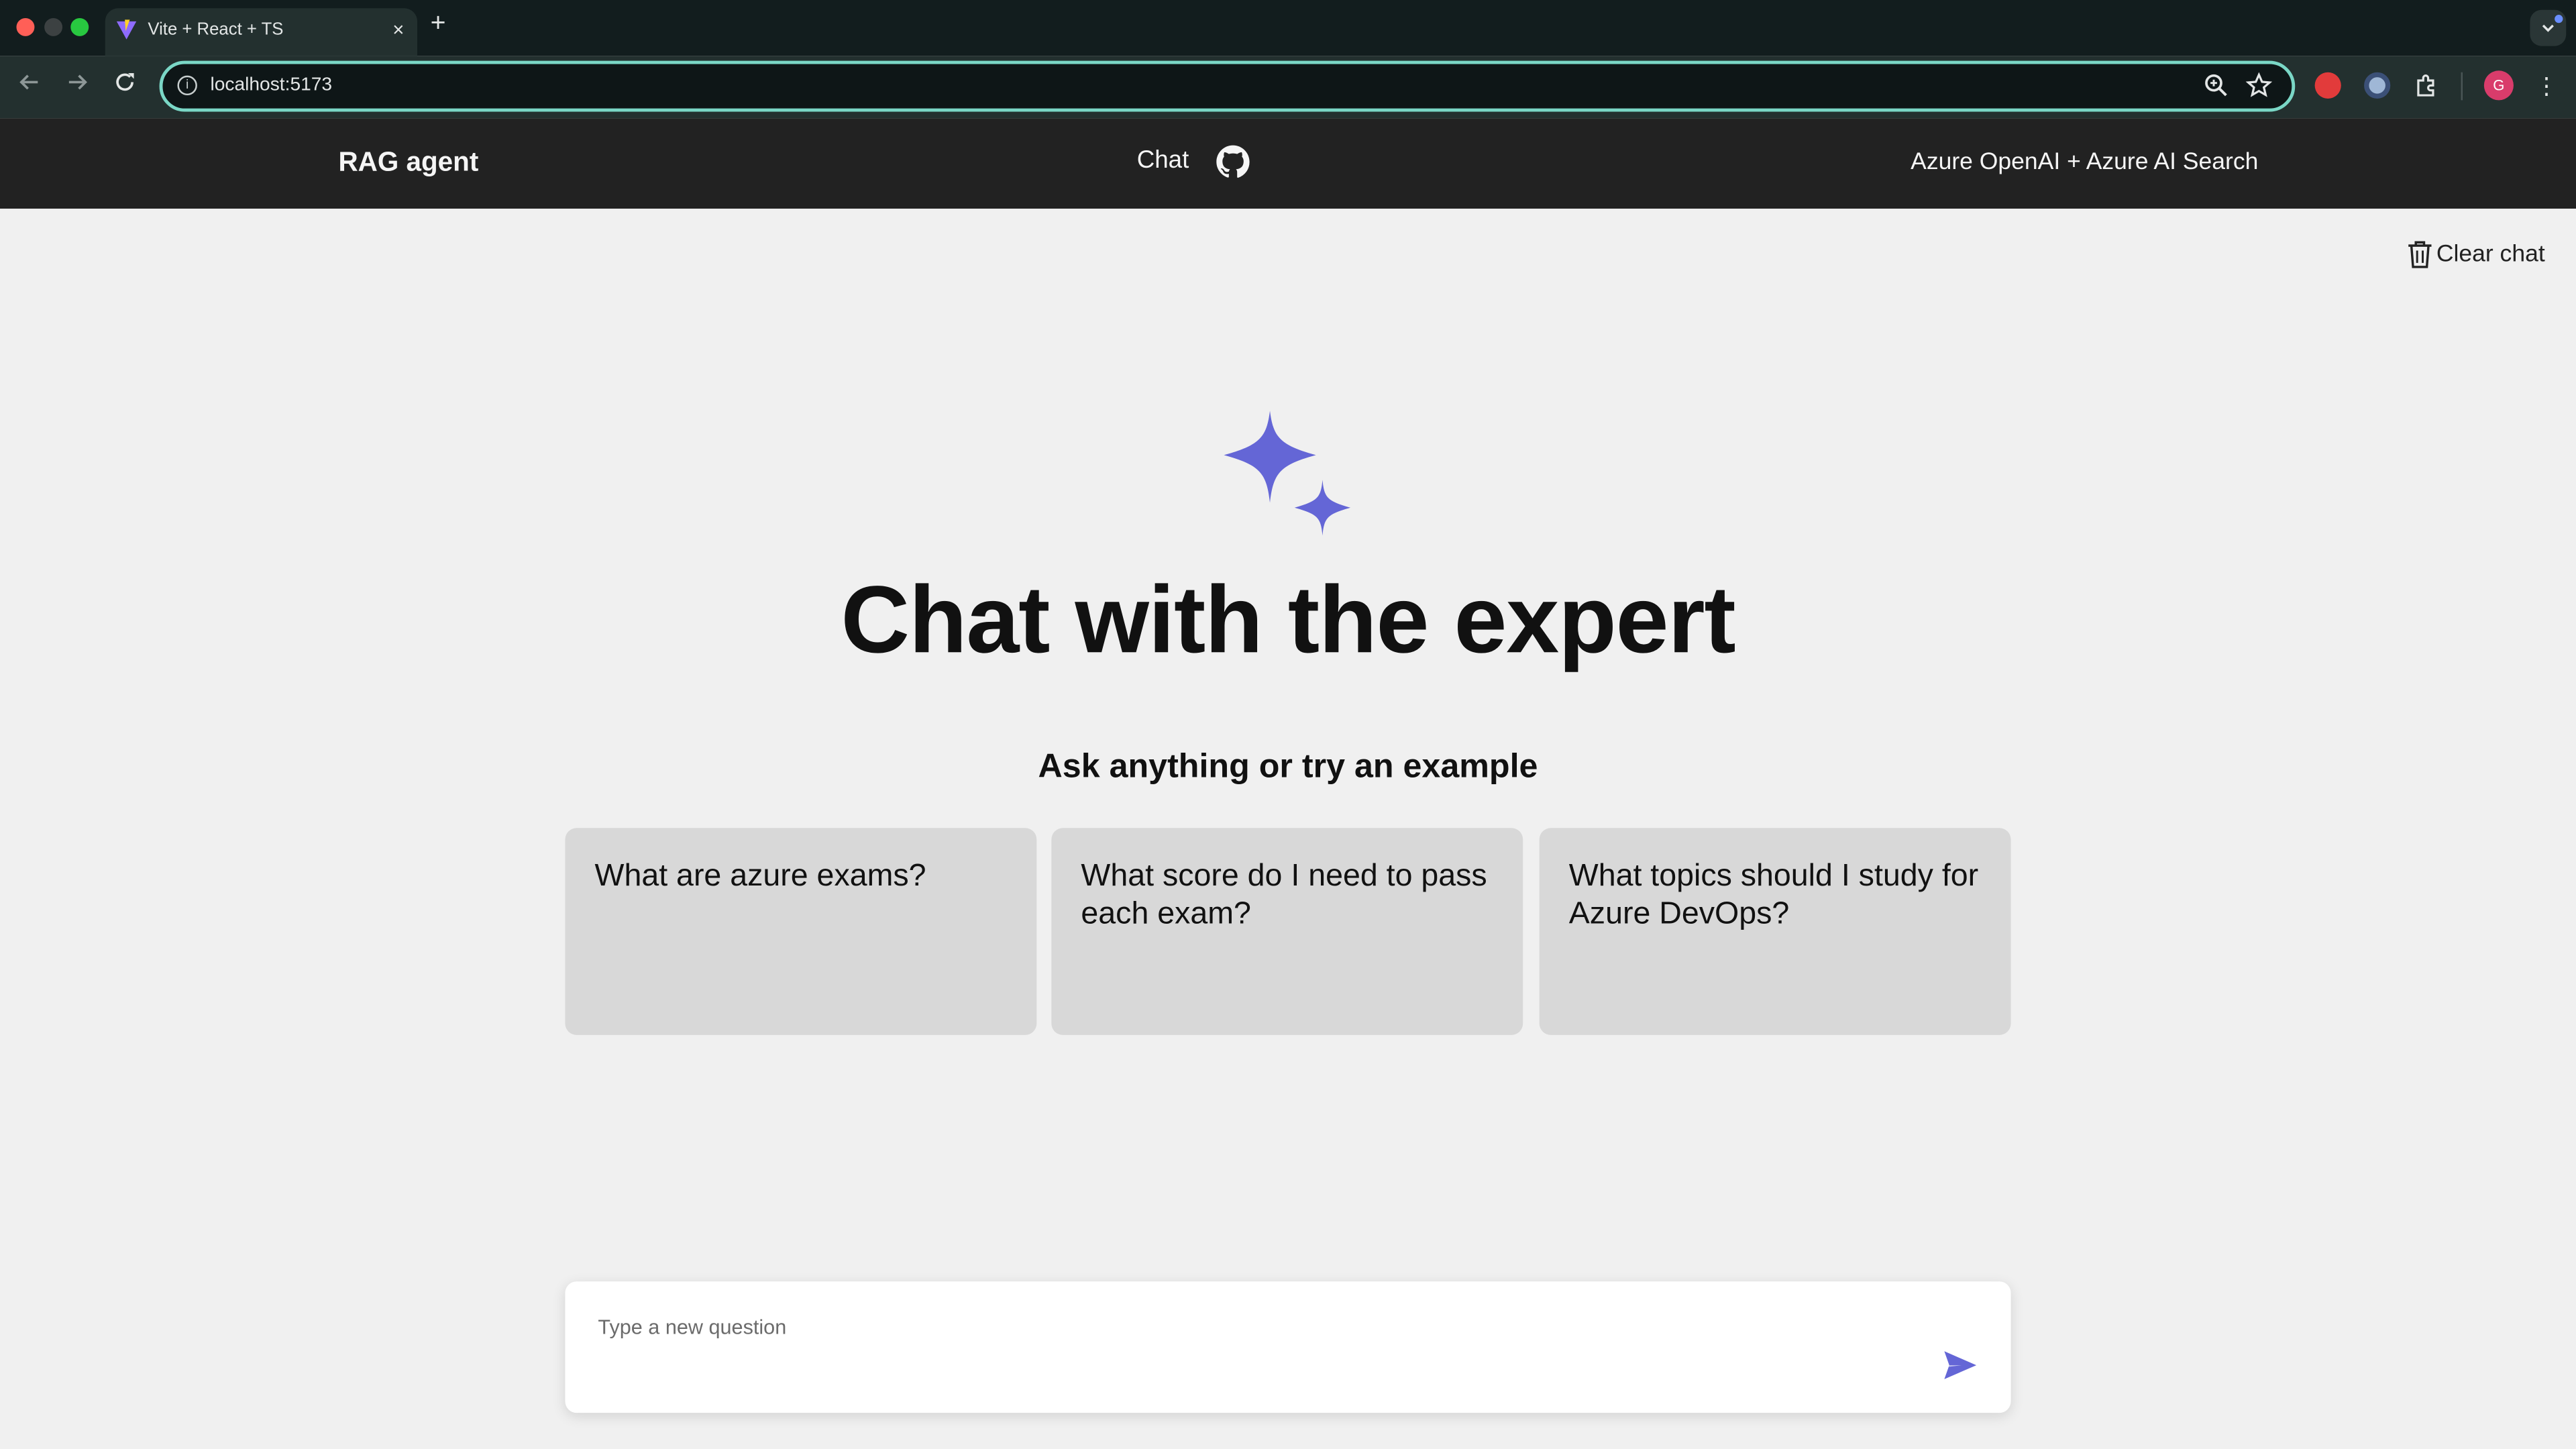  I want to click on reload-icon, so click(125, 81).